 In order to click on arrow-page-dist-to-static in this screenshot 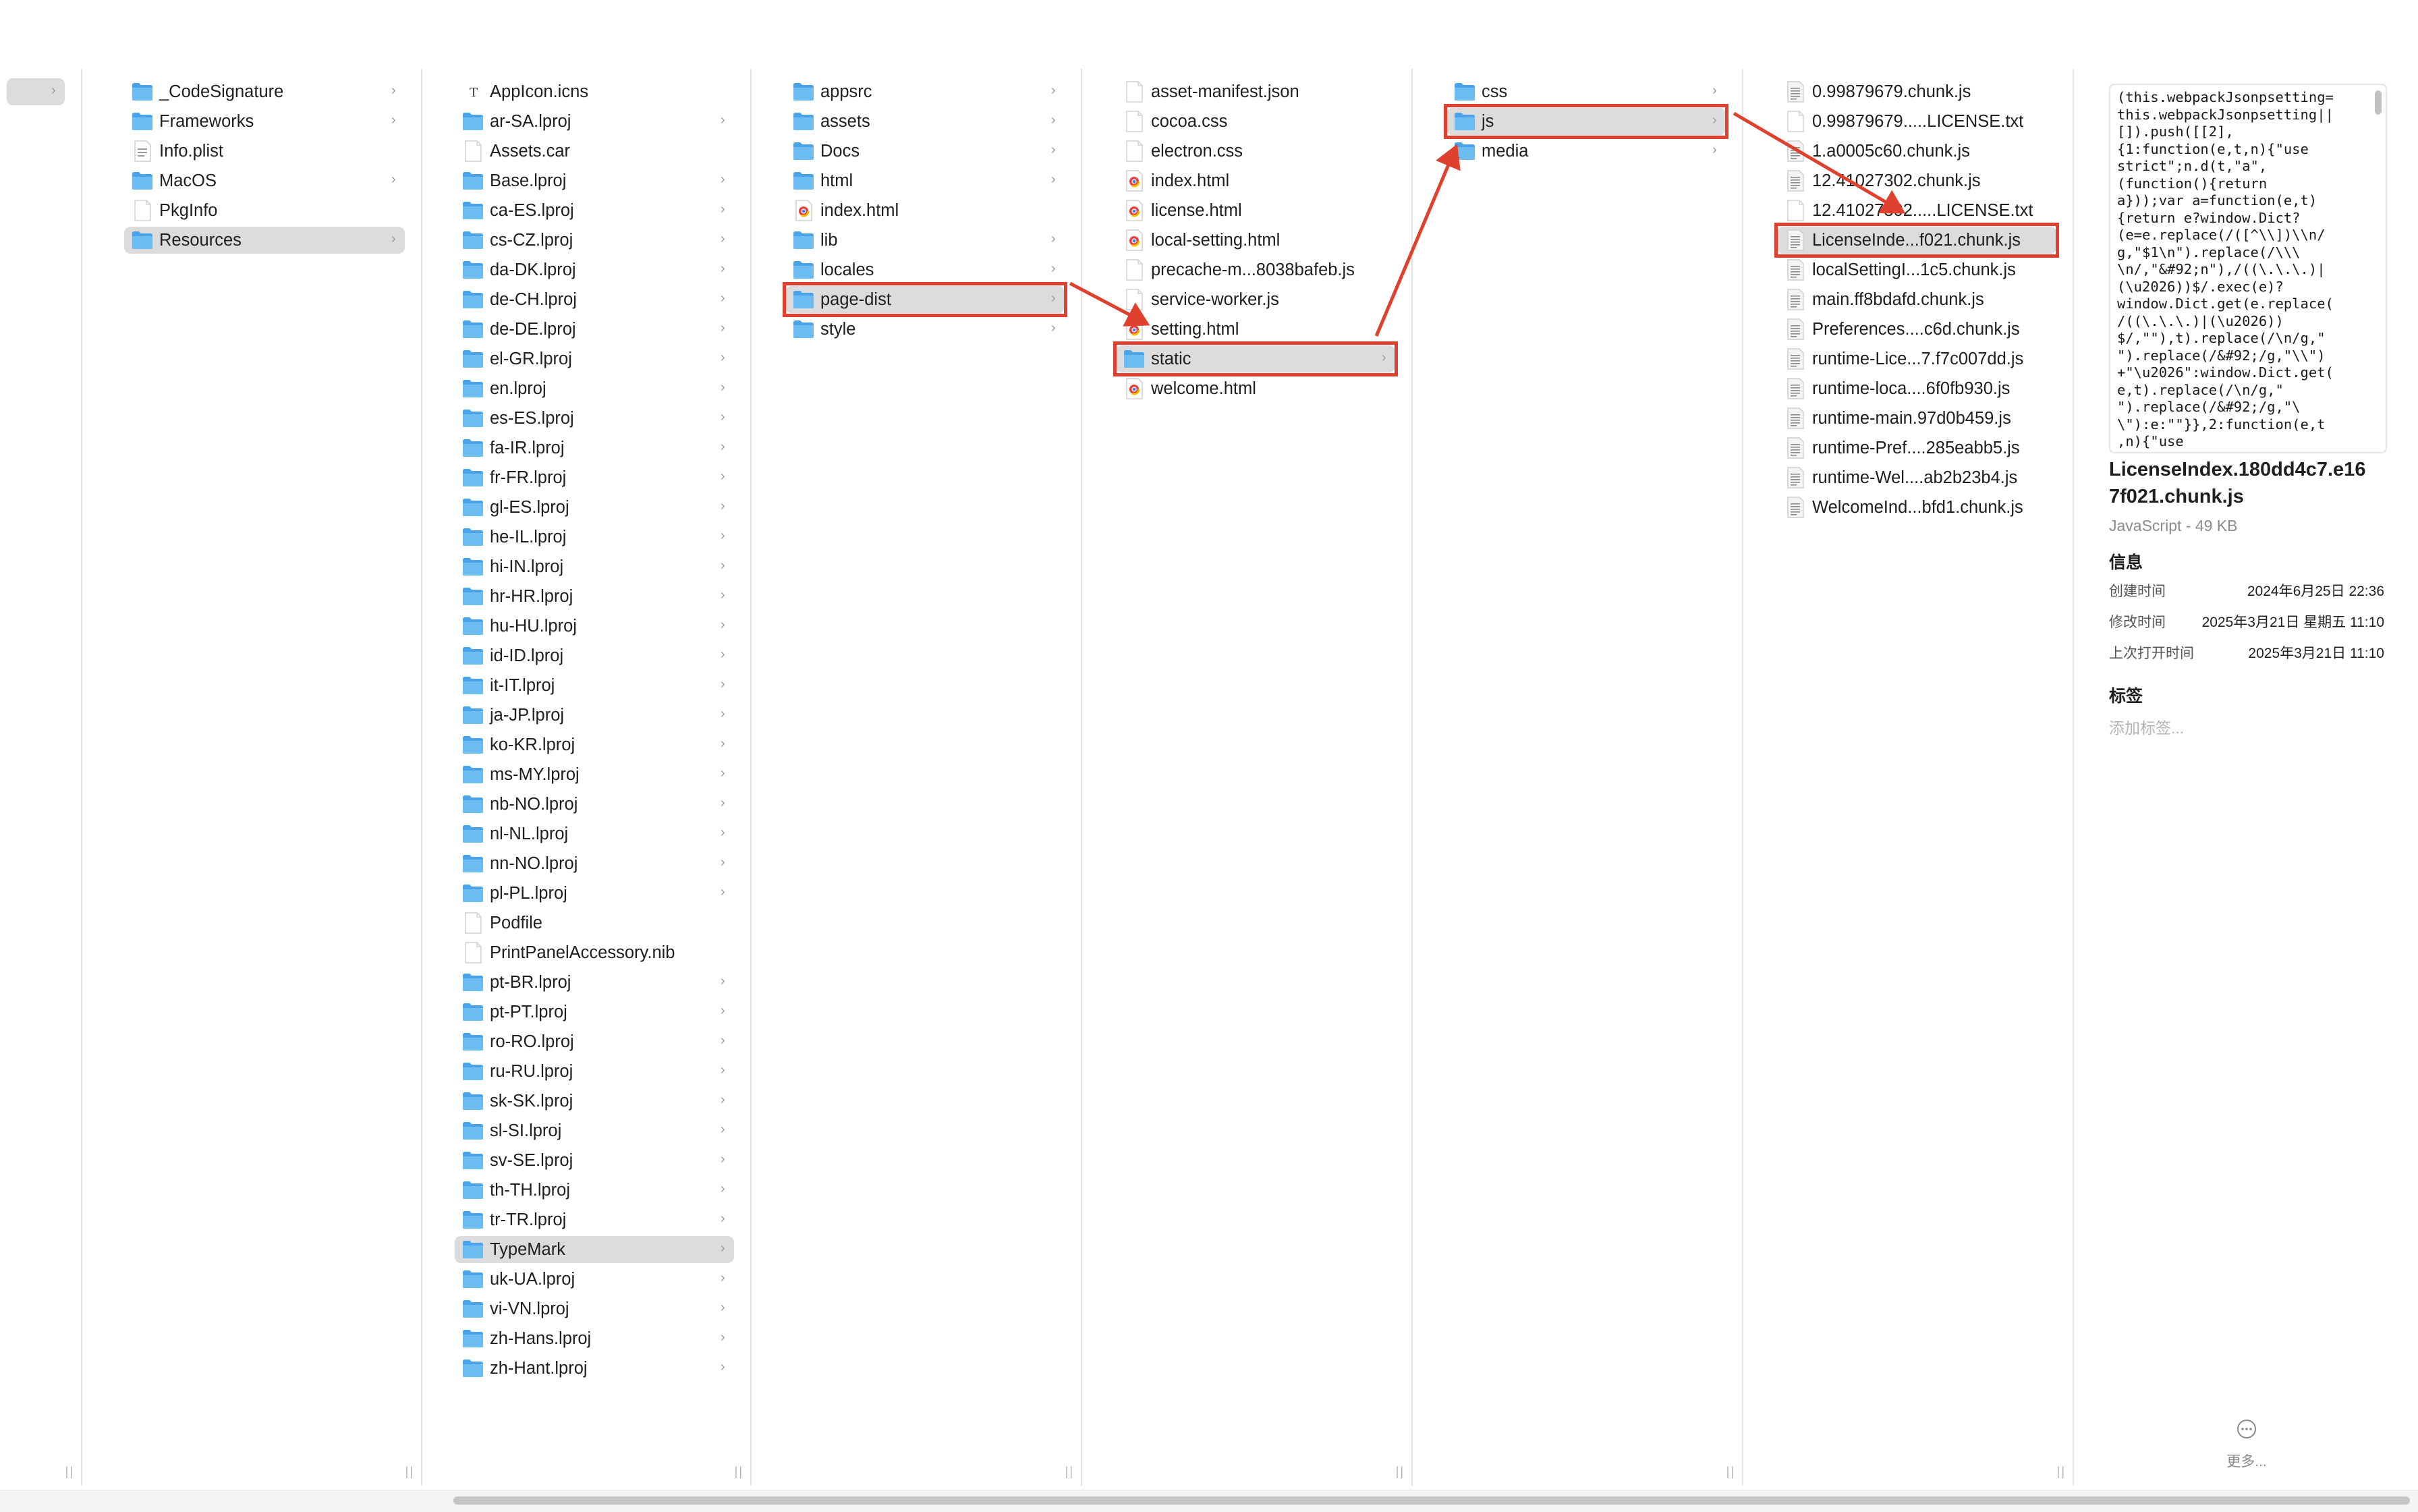, I will do `click(1109, 304)`.